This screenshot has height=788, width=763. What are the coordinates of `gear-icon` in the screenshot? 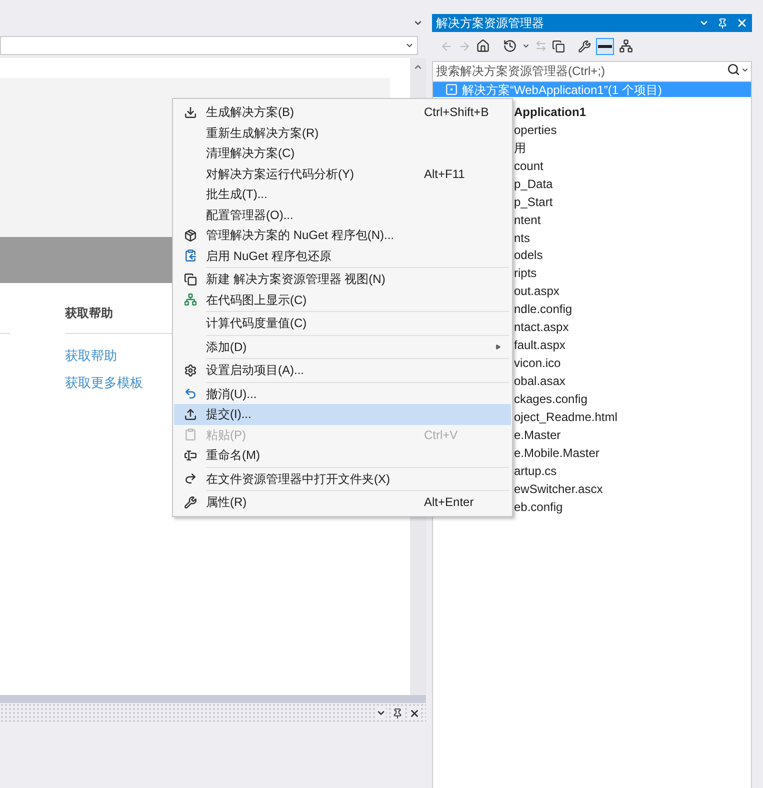 It's located at (190, 370).